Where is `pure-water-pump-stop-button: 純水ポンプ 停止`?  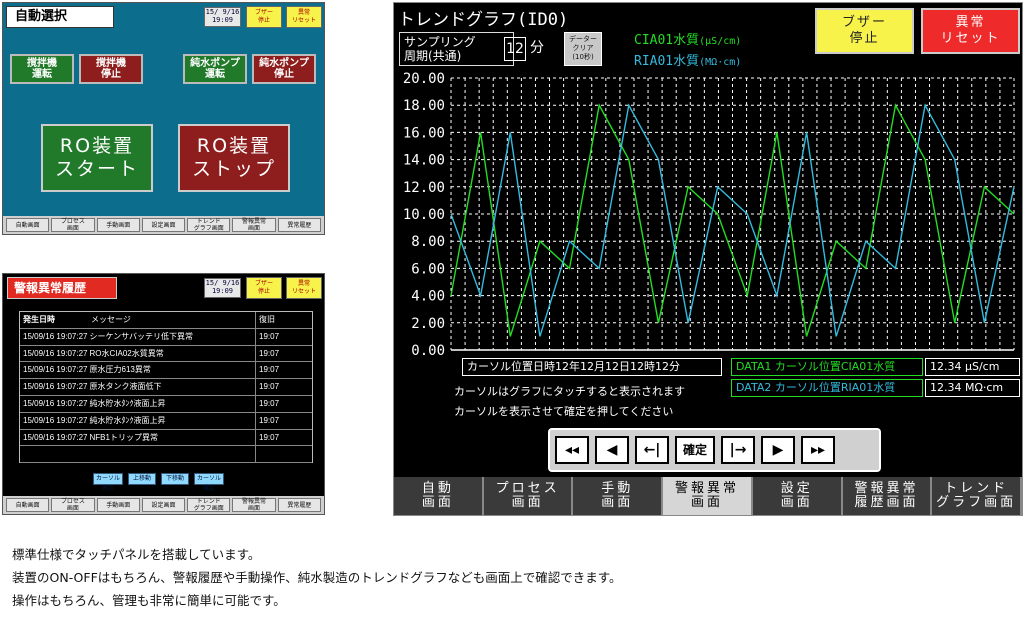 pure-water-pump-stop-button: 純水ポンプ 停止 is located at coordinates (284, 69).